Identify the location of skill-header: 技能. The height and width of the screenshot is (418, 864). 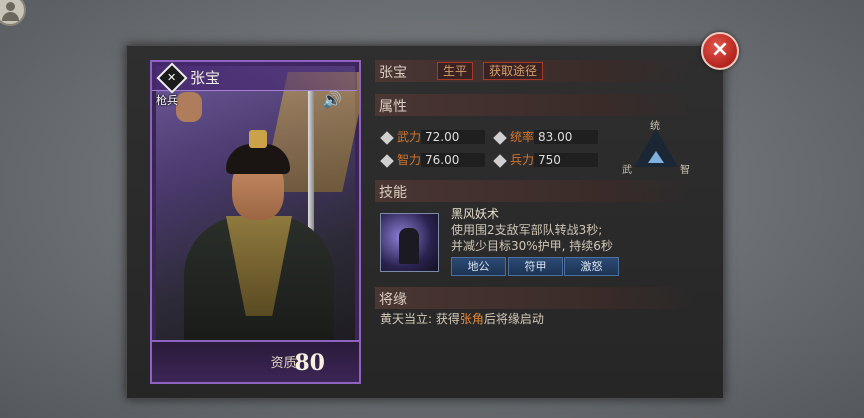
(535, 191).